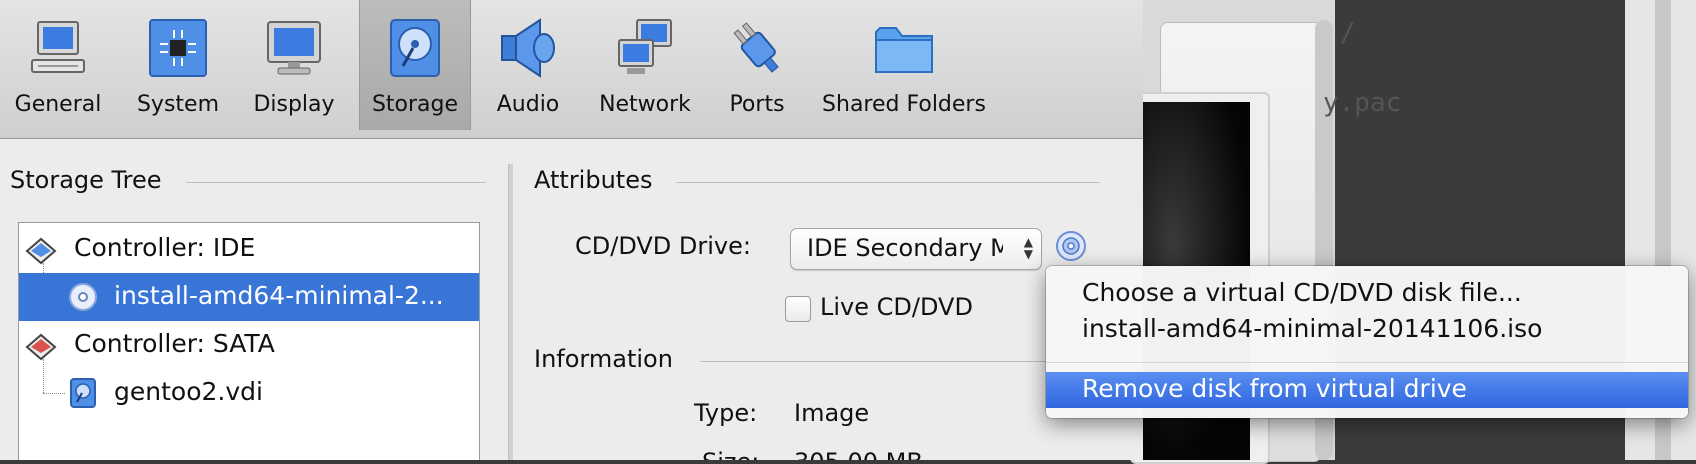 This screenshot has width=1696, height=464. Describe the element at coordinates (294, 48) in the screenshot. I see `display-icon` at that location.